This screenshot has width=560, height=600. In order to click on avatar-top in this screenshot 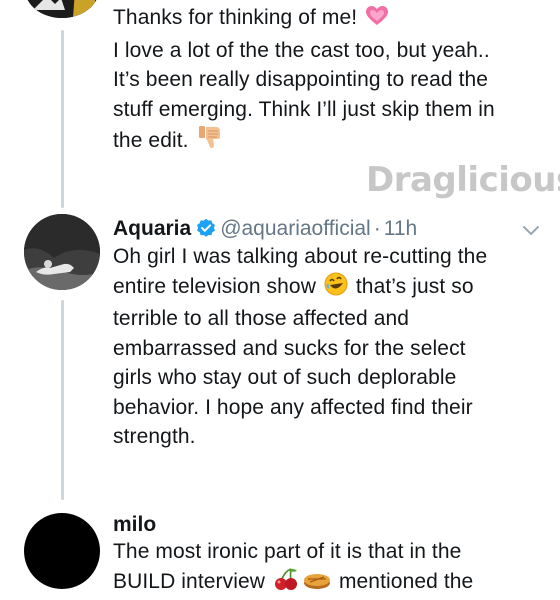, I will do `click(62, 9)`.